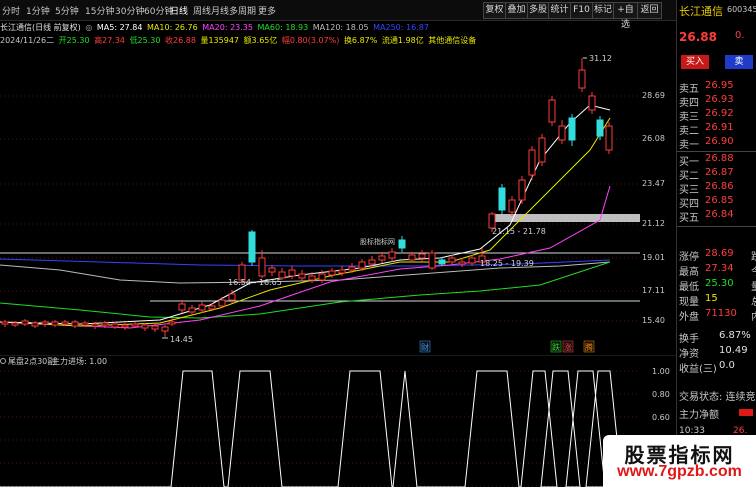  Describe the element at coordinates (79, 361) in the screenshot. I see `indicator-value: 主力进场: 1.00` at that location.